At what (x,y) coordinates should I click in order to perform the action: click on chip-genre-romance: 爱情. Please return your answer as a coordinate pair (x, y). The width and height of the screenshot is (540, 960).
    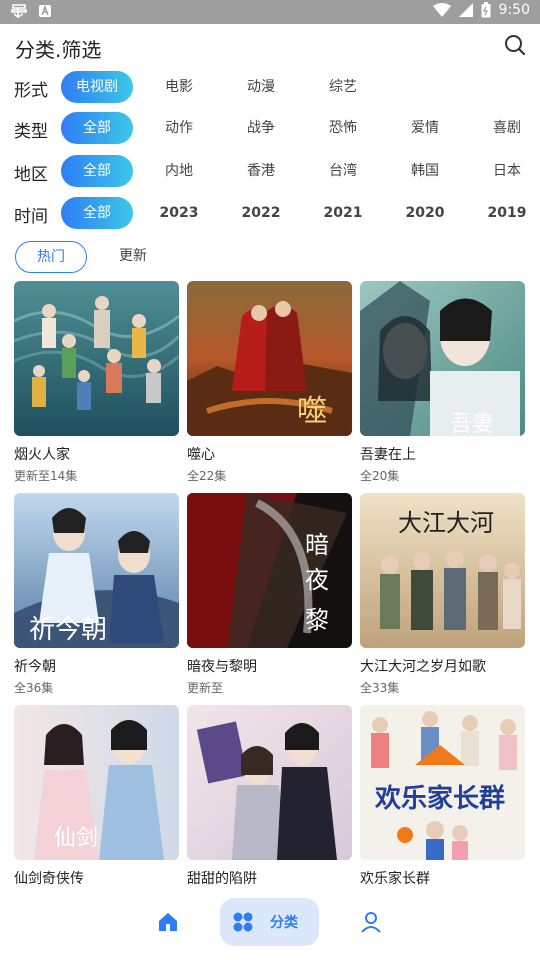
    Looking at the image, I should click on (425, 128).